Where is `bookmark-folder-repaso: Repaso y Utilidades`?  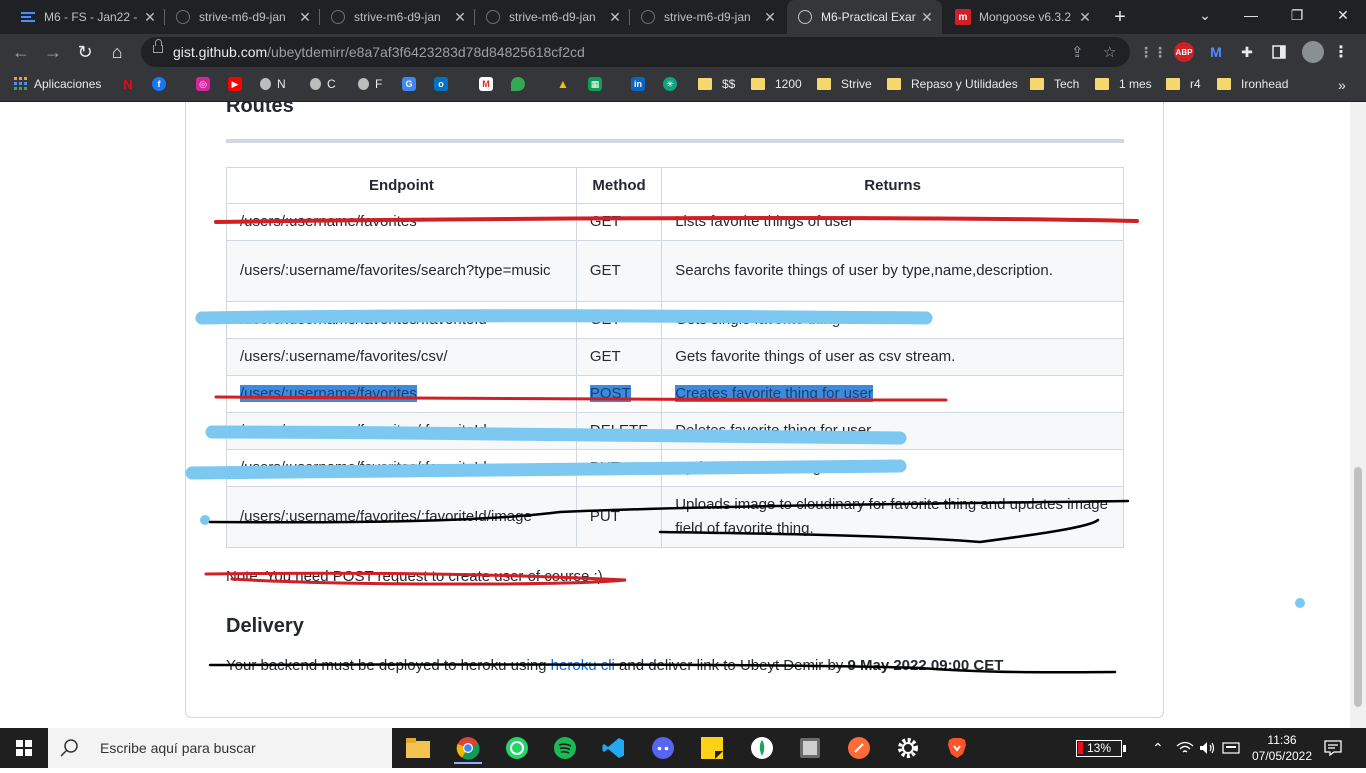
bookmark-folder-repaso: Repaso y Utilidades is located at coordinates (952, 84).